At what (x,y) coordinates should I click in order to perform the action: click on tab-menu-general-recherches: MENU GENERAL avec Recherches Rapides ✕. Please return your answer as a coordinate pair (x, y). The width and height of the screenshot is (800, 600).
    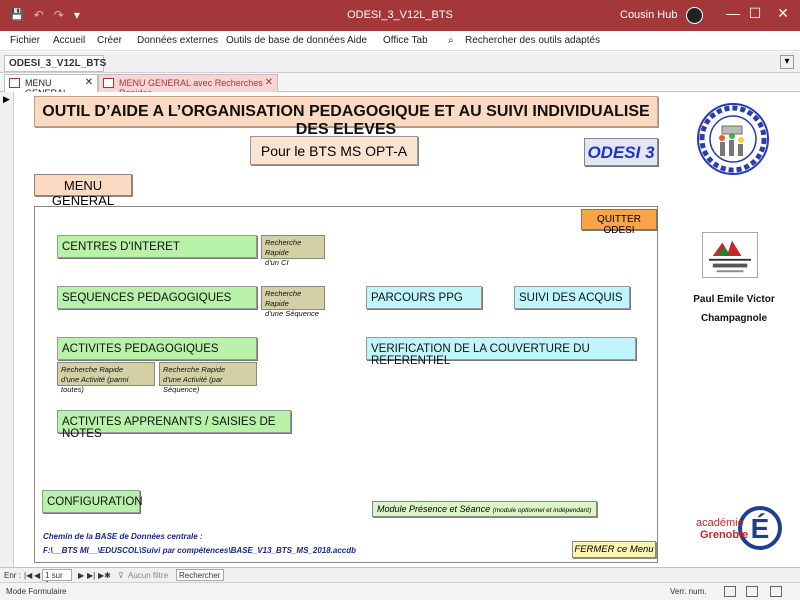
    Looking at the image, I should click on (188, 86).